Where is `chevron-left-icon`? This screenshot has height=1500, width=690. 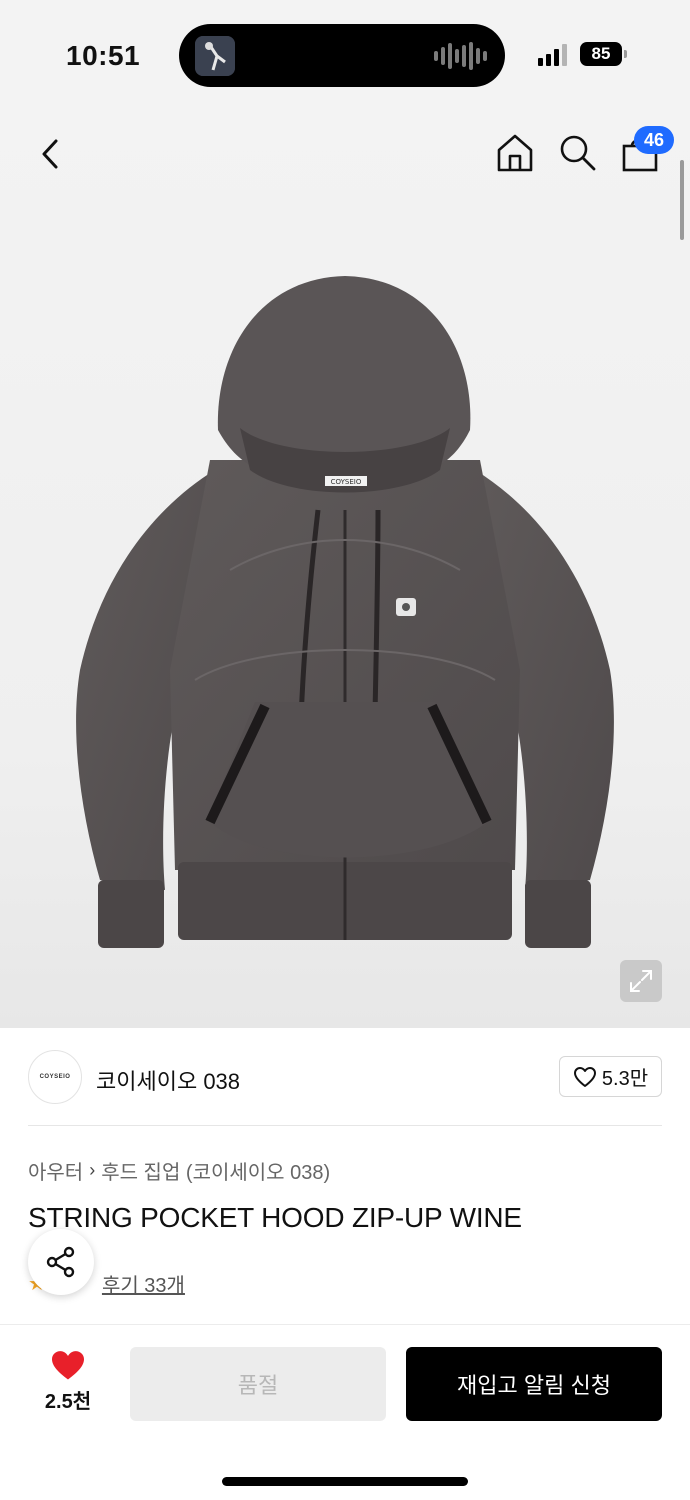
chevron-left-icon is located at coordinates (50, 154).